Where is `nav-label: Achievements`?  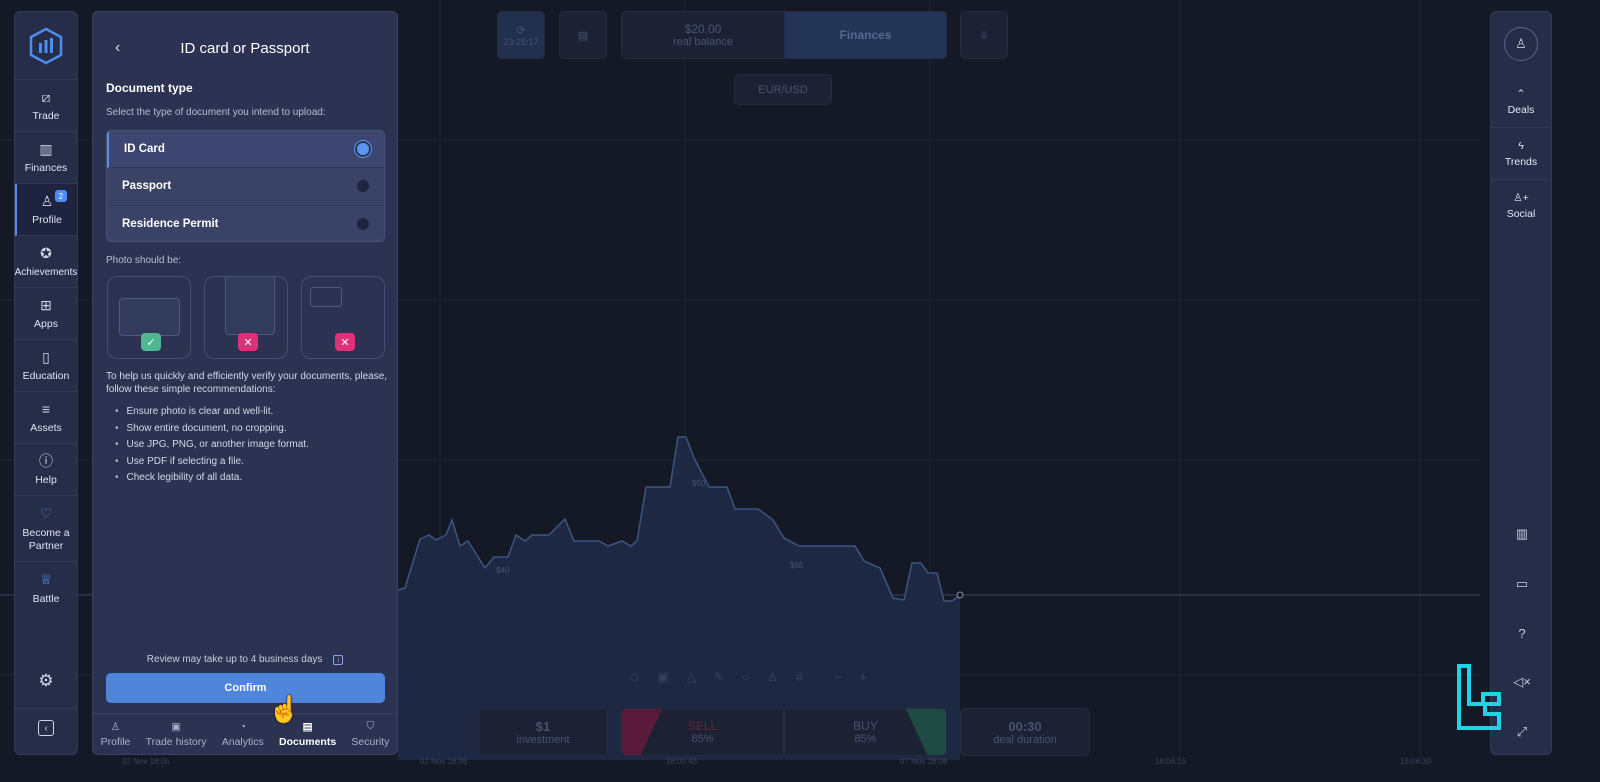 nav-label: Achievements is located at coordinates (46, 272).